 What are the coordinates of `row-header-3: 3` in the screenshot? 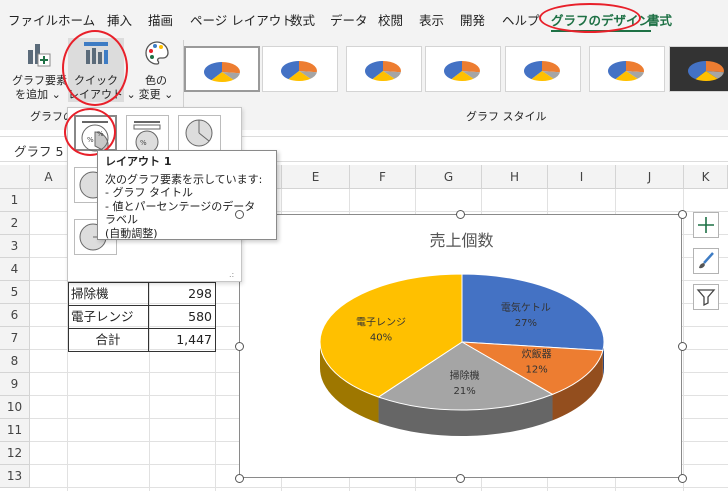 It's located at (15, 246).